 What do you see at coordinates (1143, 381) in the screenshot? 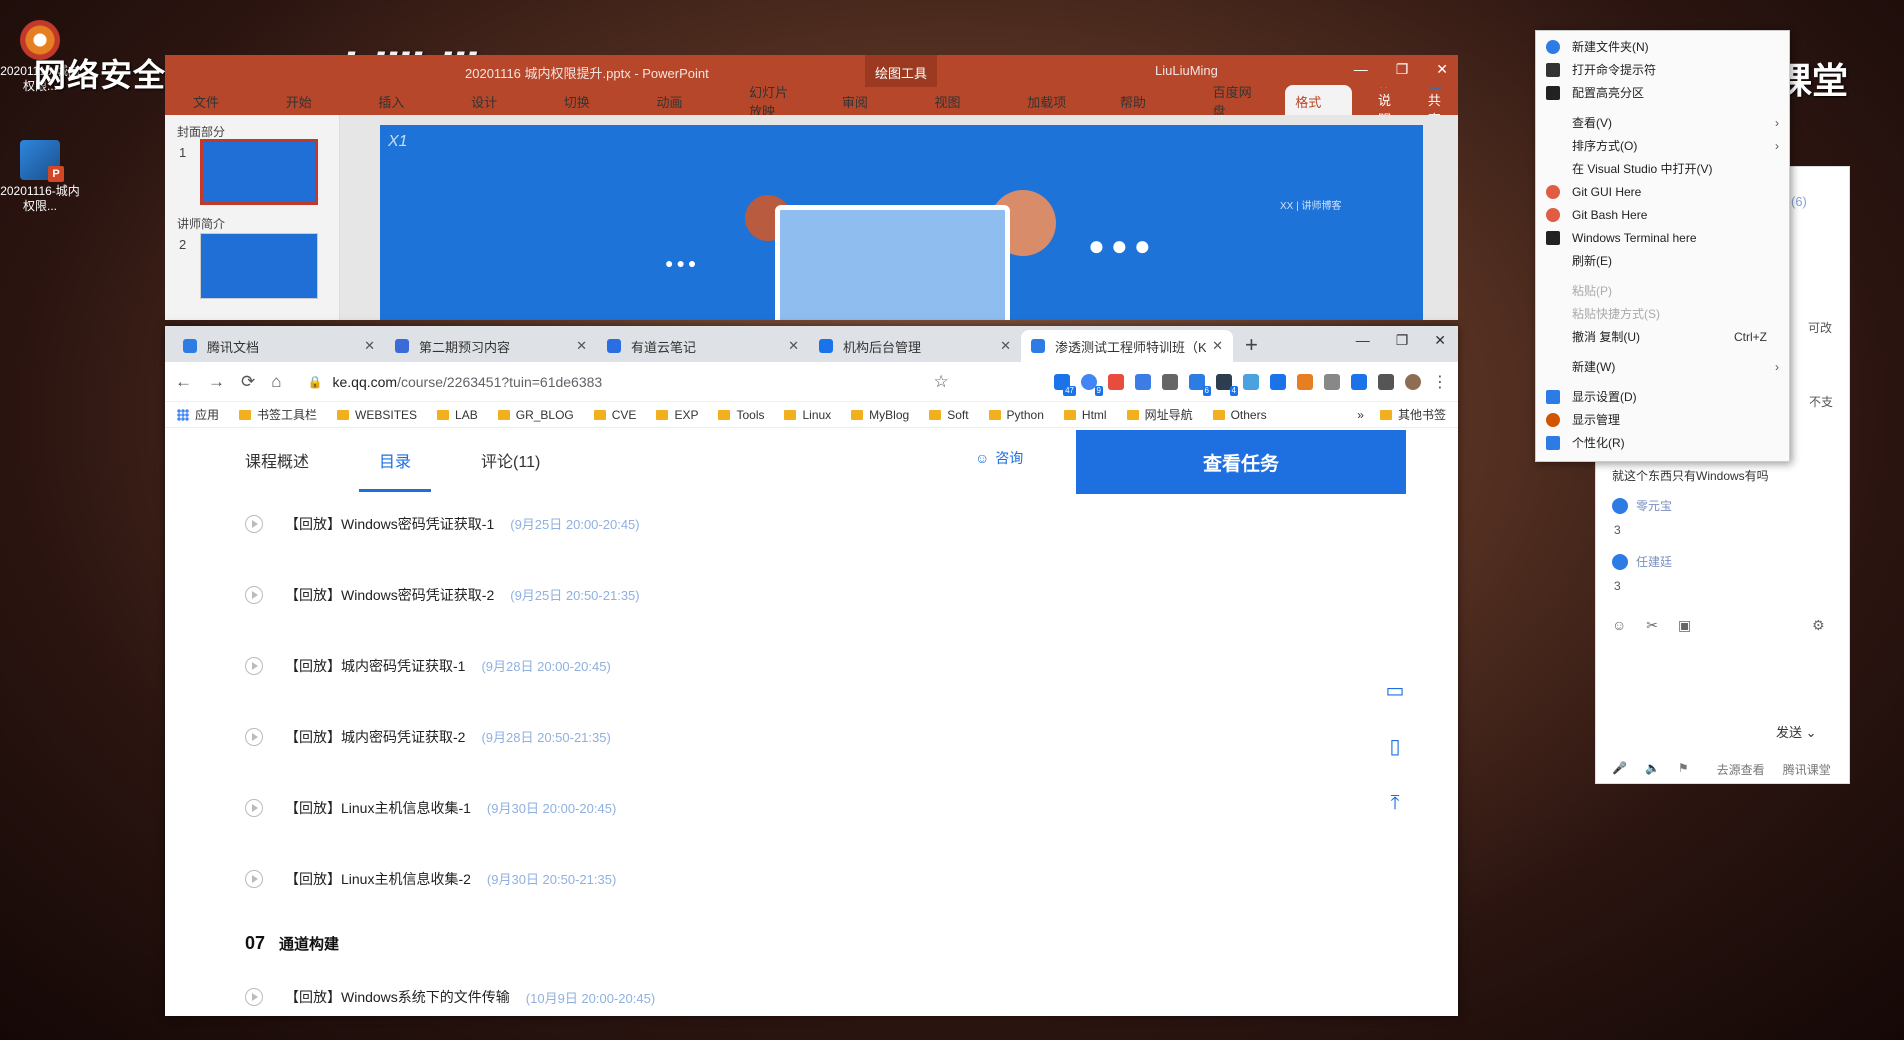
I see `filter-icon` at bounding box center [1143, 381].